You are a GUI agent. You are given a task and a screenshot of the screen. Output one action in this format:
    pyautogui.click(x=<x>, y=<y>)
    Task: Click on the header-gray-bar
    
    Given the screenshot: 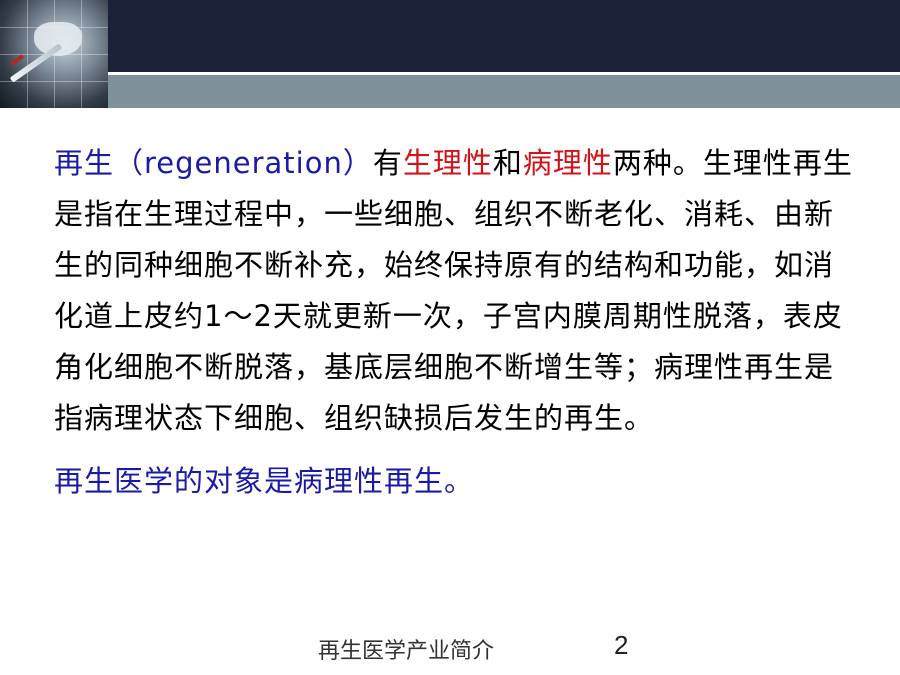 What is the action you would take?
    pyautogui.click(x=504, y=91)
    